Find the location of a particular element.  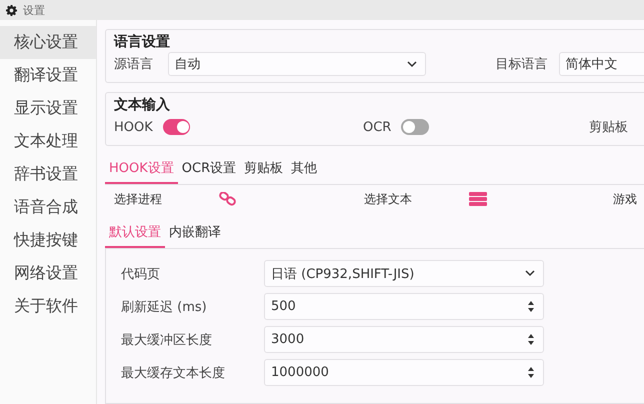

tab: HOOK设置 is located at coordinates (141, 169).